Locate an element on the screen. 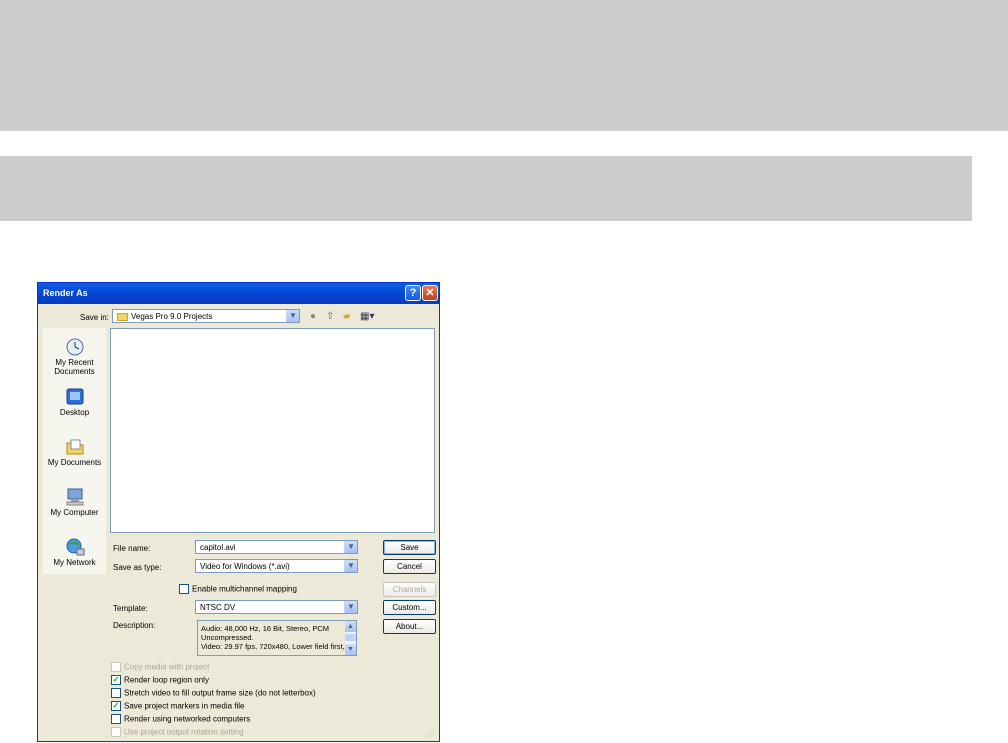 The height and width of the screenshot is (743, 1008). scroll-thumb is located at coordinates (350, 637).